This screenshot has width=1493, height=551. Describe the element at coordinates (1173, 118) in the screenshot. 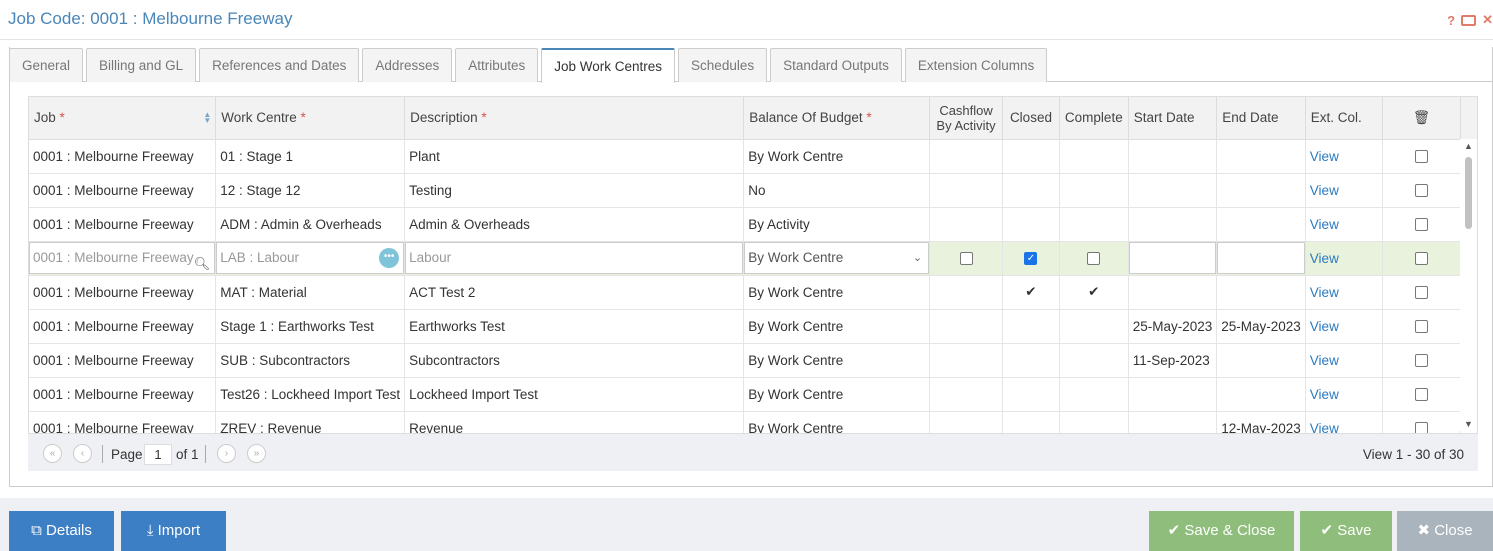

I see `col-header-start-date: Start Date` at that location.